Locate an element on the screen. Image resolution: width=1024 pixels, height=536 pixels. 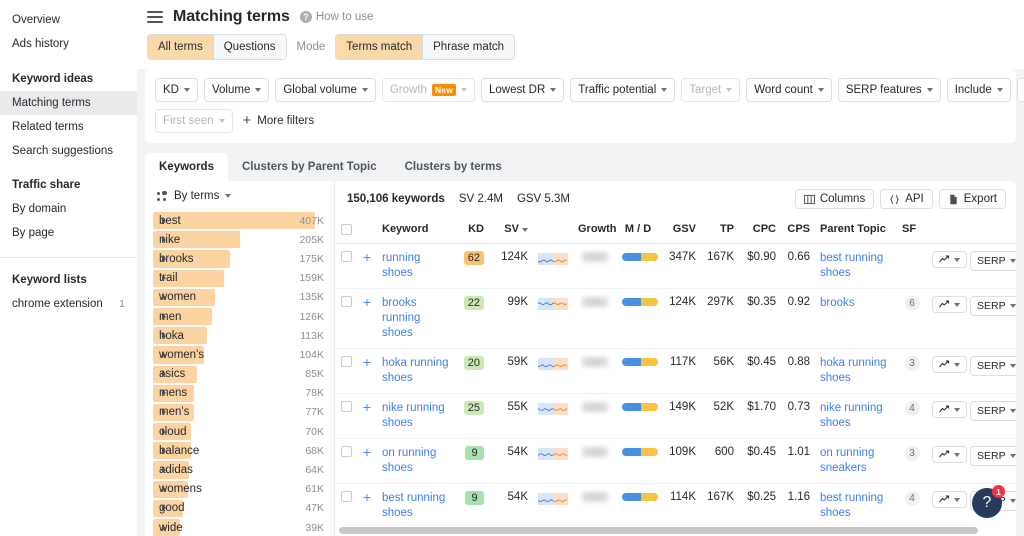
filter-lowest-dr: Lowest DR is located at coordinates (523, 90).